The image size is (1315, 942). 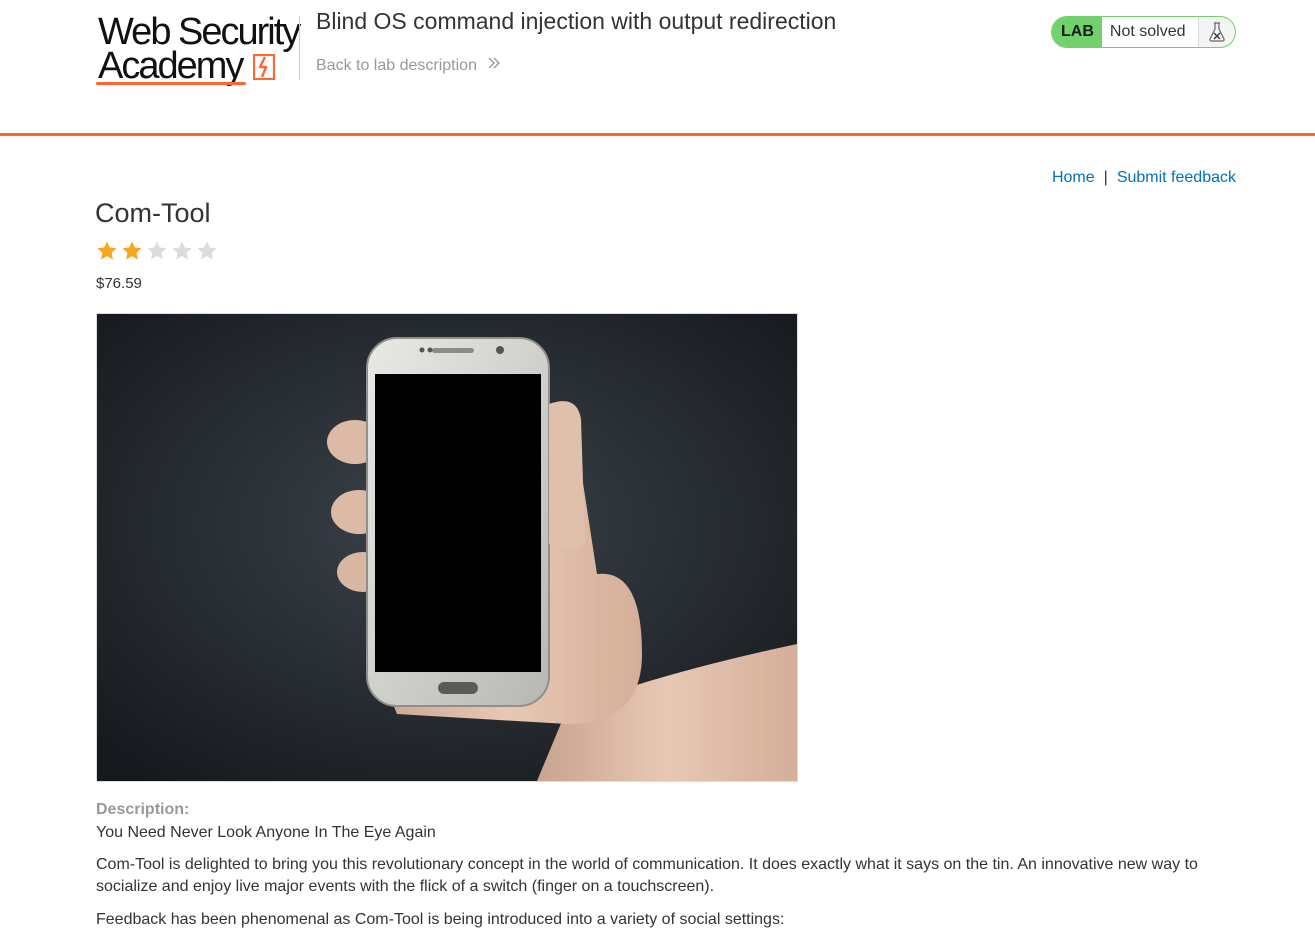 What do you see at coordinates (264, 67) in the screenshot?
I see `logo-bolt-icon` at bounding box center [264, 67].